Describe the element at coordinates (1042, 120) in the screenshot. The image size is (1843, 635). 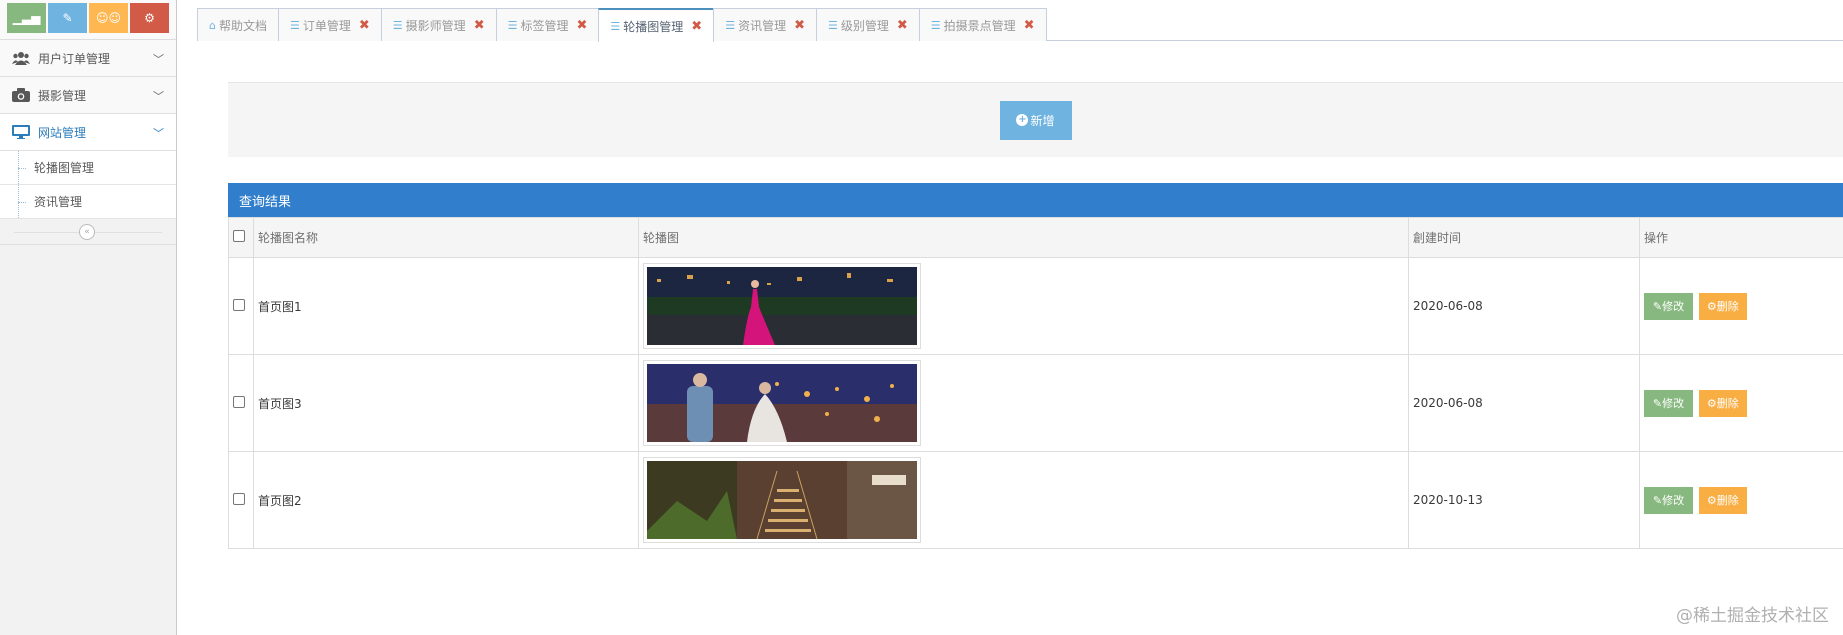
I see `add-button-label: 新增` at that location.